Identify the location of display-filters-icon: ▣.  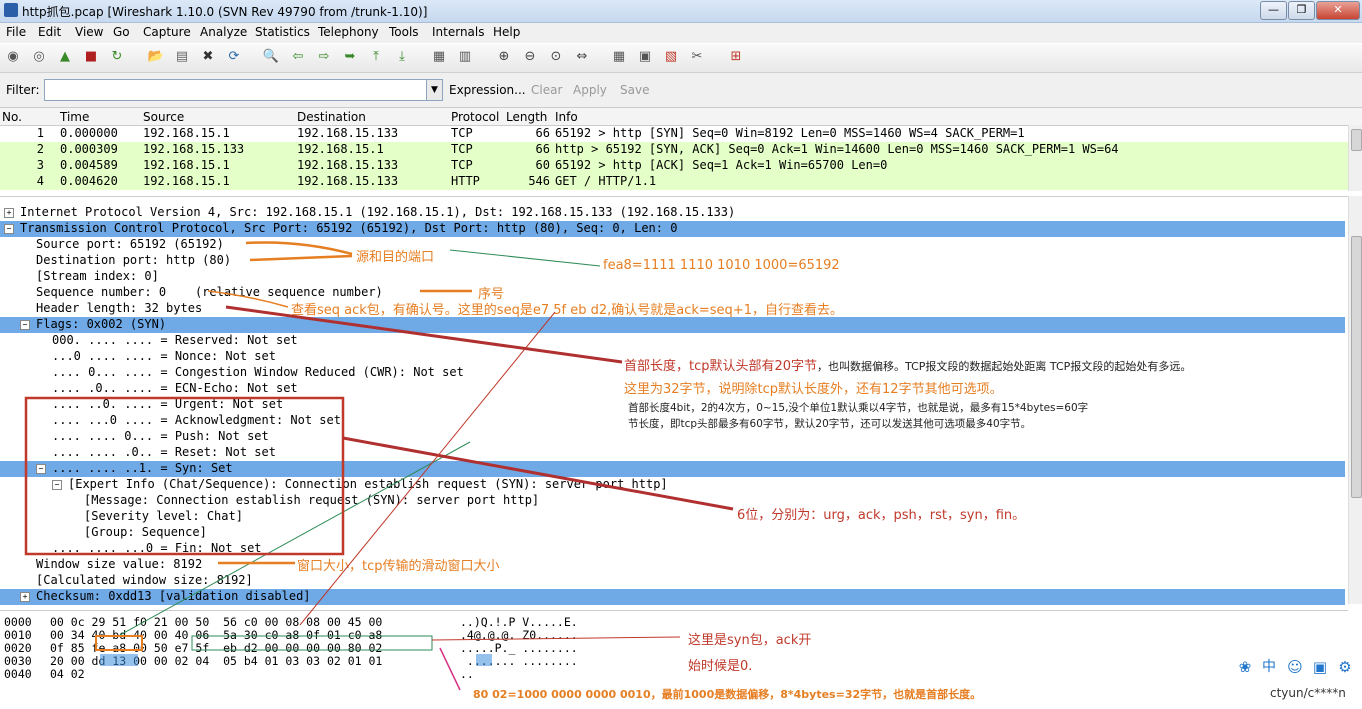
(645, 57).